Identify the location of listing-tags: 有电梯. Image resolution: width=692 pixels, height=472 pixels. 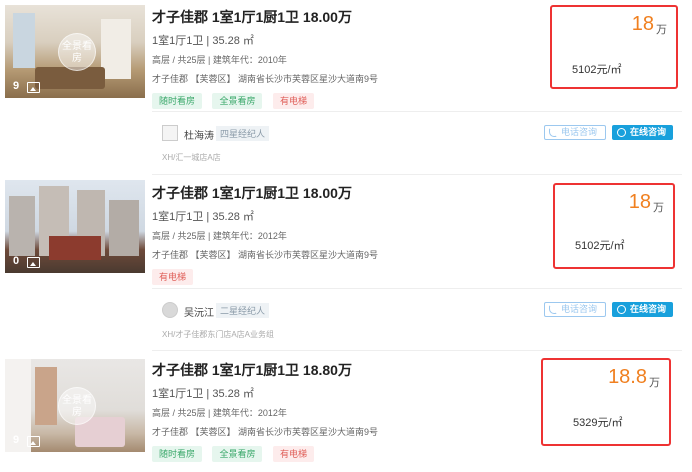
(265, 276).